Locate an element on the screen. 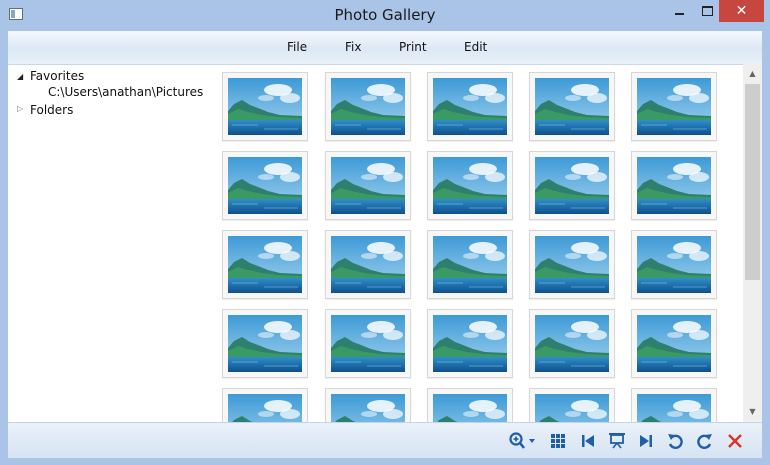  previous-icon is located at coordinates (588, 440).